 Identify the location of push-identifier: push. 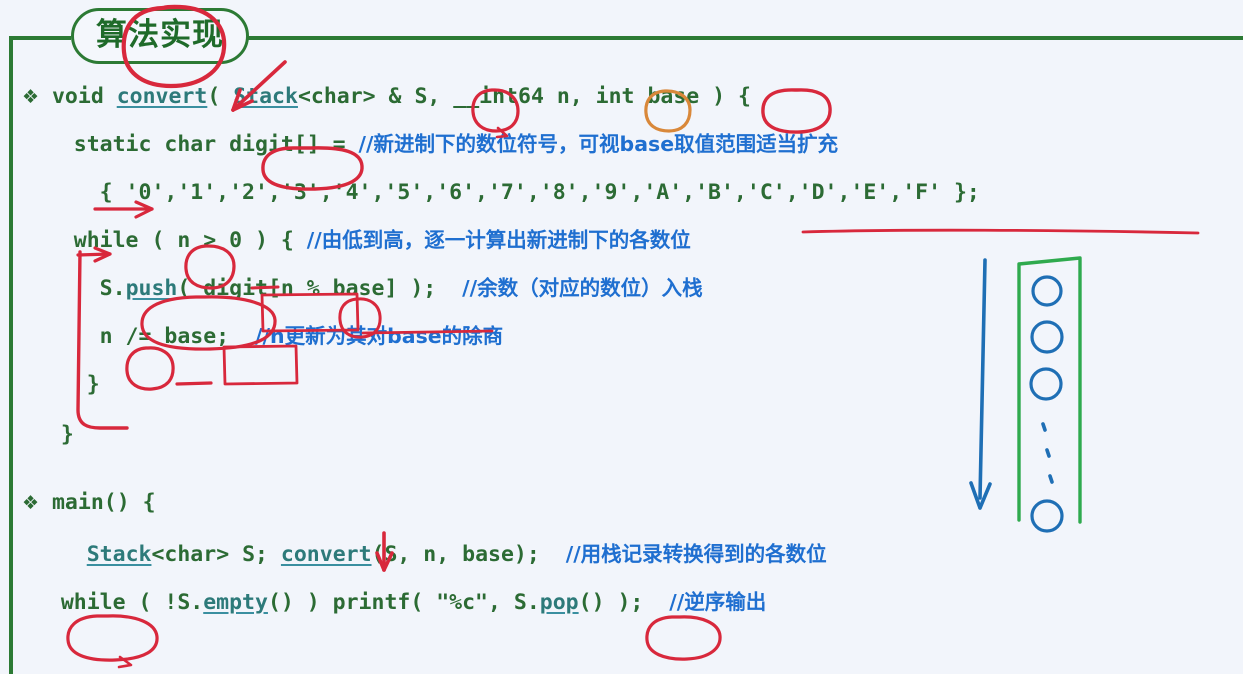
(151, 288).